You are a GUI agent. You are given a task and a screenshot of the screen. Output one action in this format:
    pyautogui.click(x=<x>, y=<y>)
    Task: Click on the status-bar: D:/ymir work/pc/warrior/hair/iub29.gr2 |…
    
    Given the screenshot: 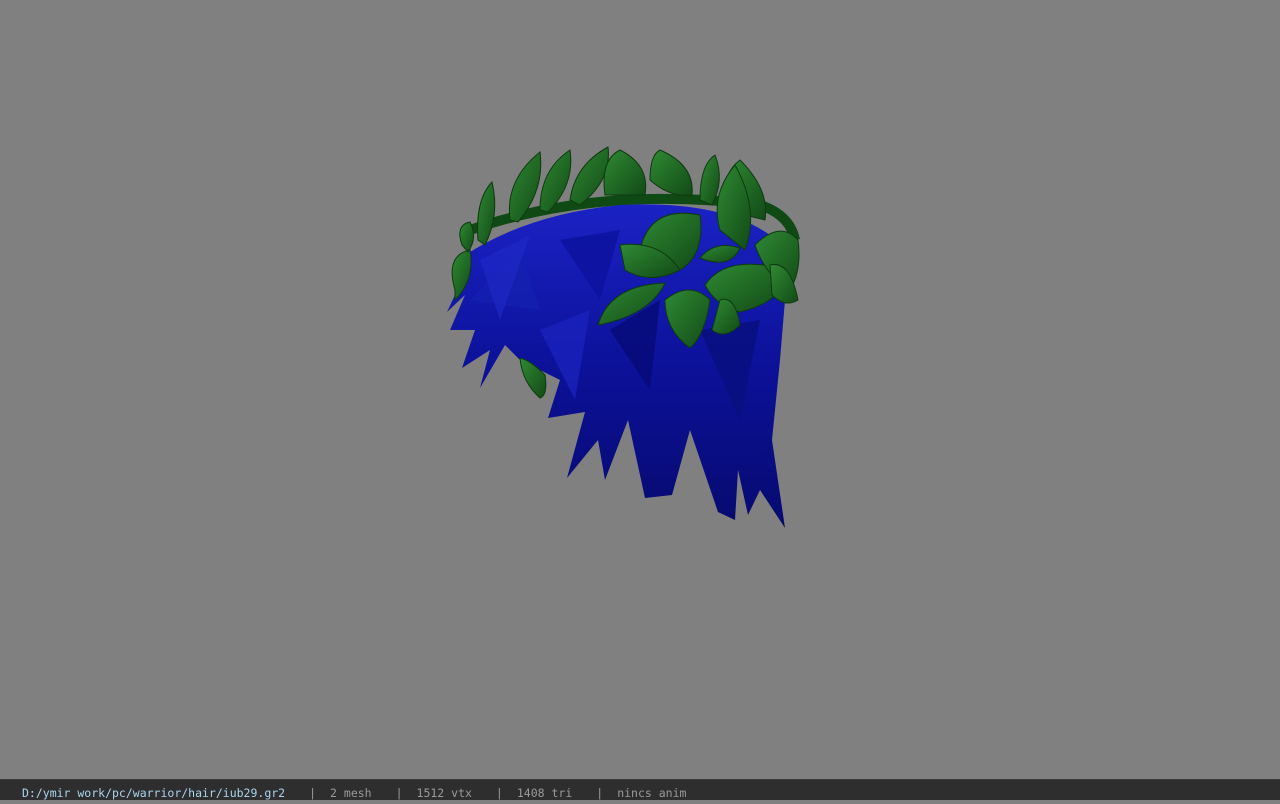 What is the action you would take?
    pyautogui.click(x=640, y=789)
    